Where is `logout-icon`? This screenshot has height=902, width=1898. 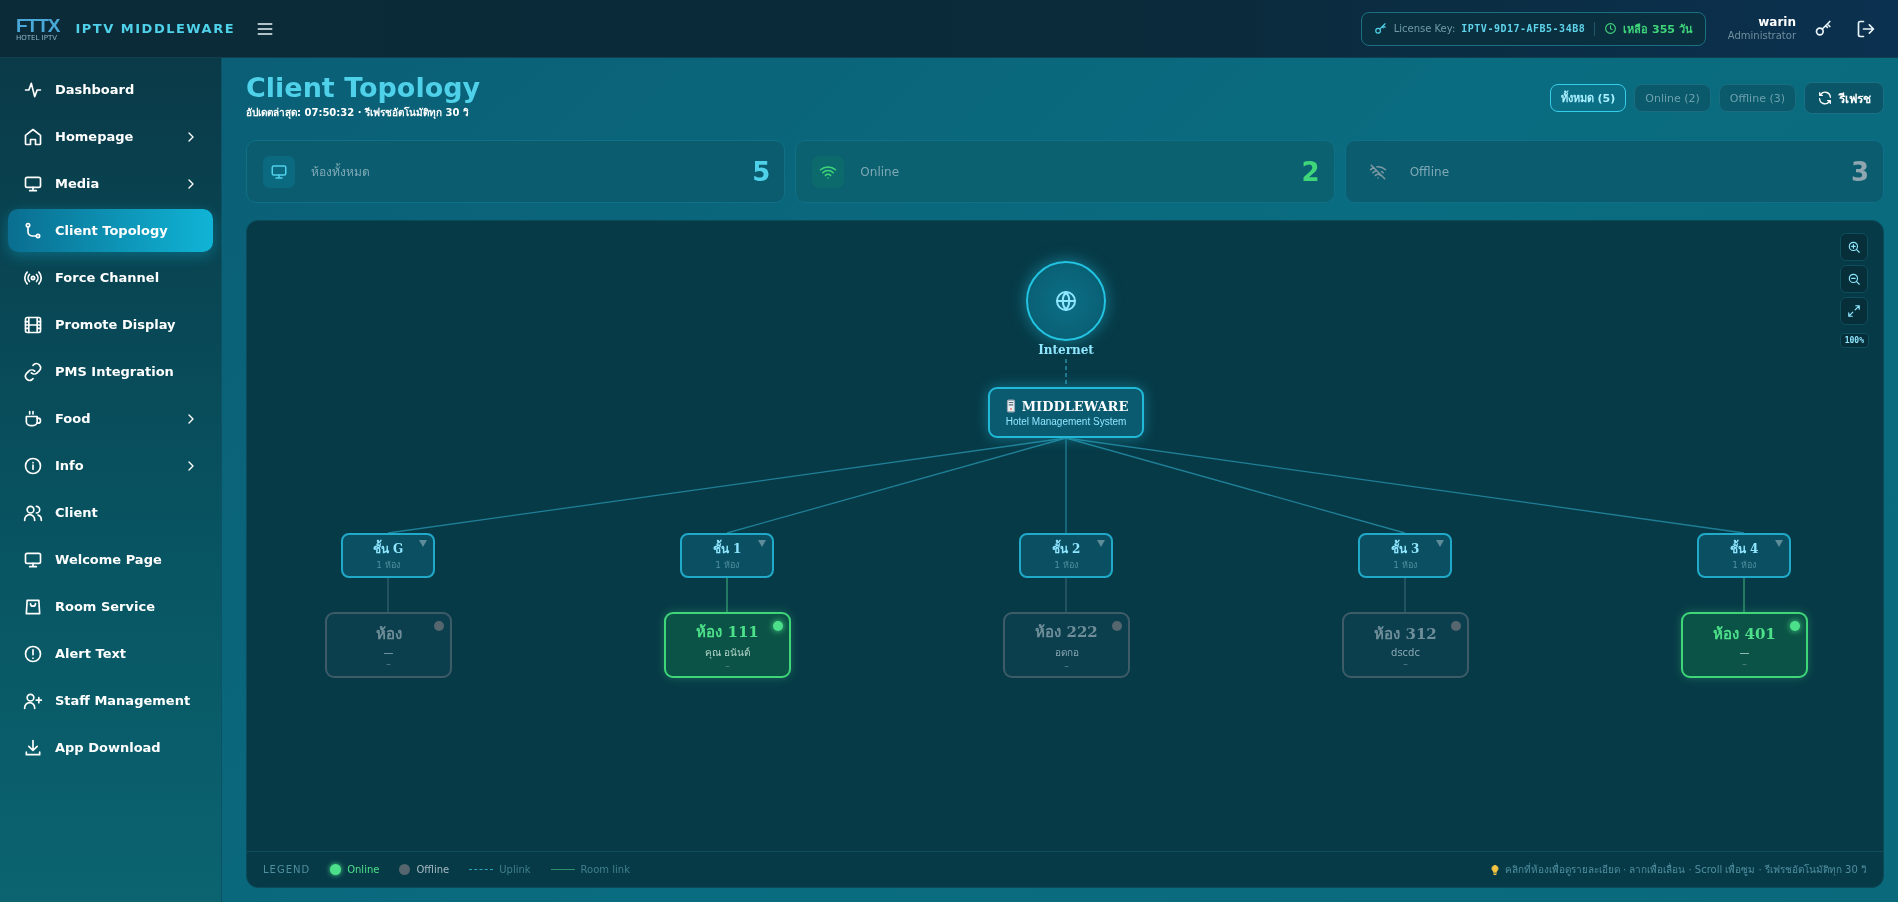 logout-icon is located at coordinates (1866, 28).